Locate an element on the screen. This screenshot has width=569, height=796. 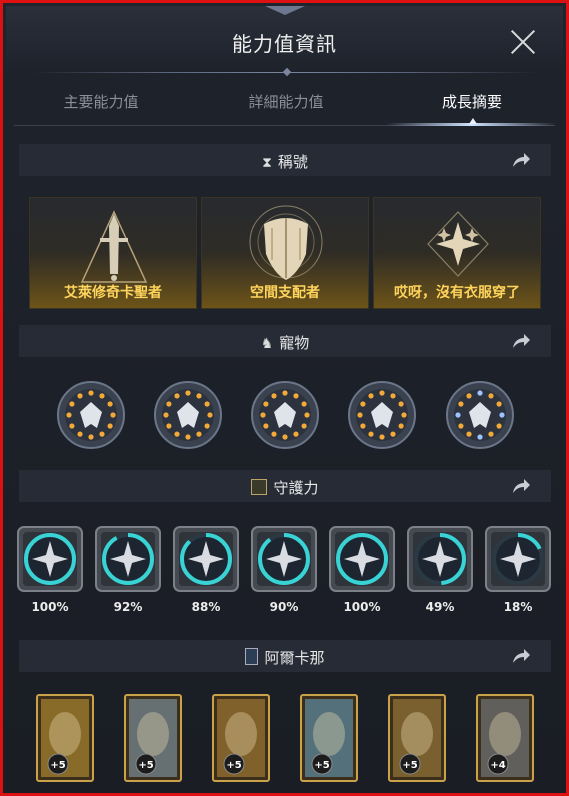
guardian-rune-icon is located at coordinates (259, 487).